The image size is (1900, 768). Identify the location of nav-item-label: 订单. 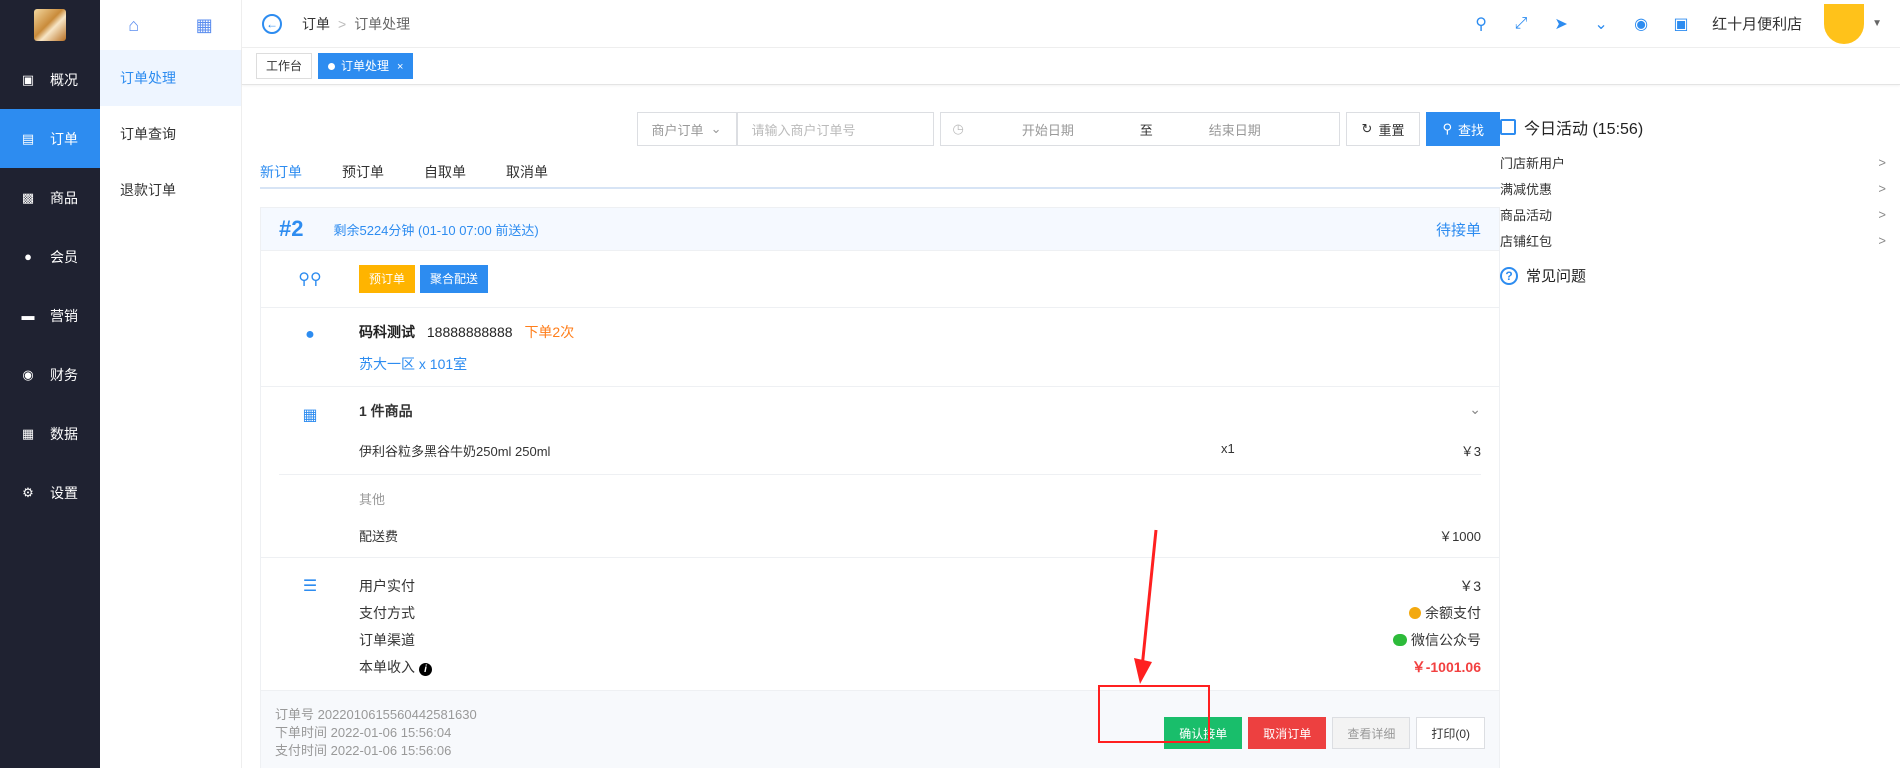
(64, 138).